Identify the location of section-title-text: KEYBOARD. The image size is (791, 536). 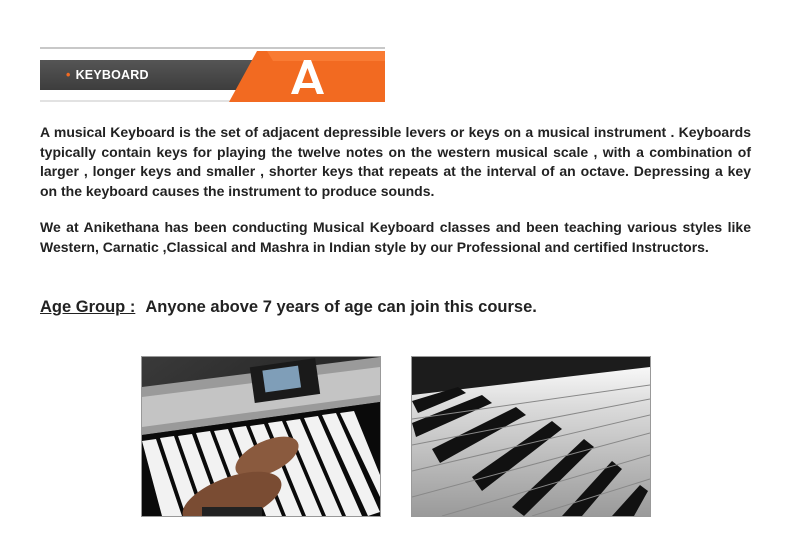
(112, 75).